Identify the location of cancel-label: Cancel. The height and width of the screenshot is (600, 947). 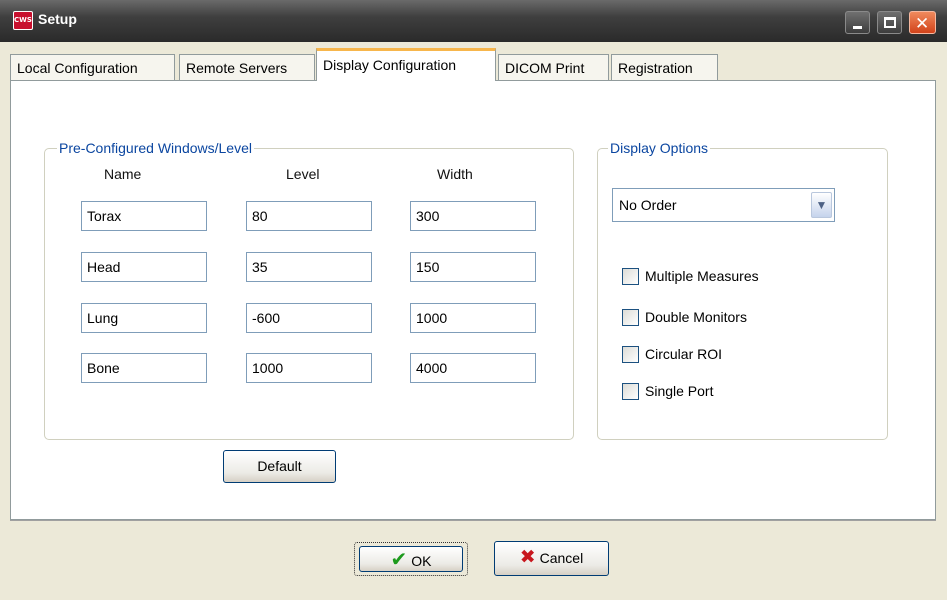
(561, 558).